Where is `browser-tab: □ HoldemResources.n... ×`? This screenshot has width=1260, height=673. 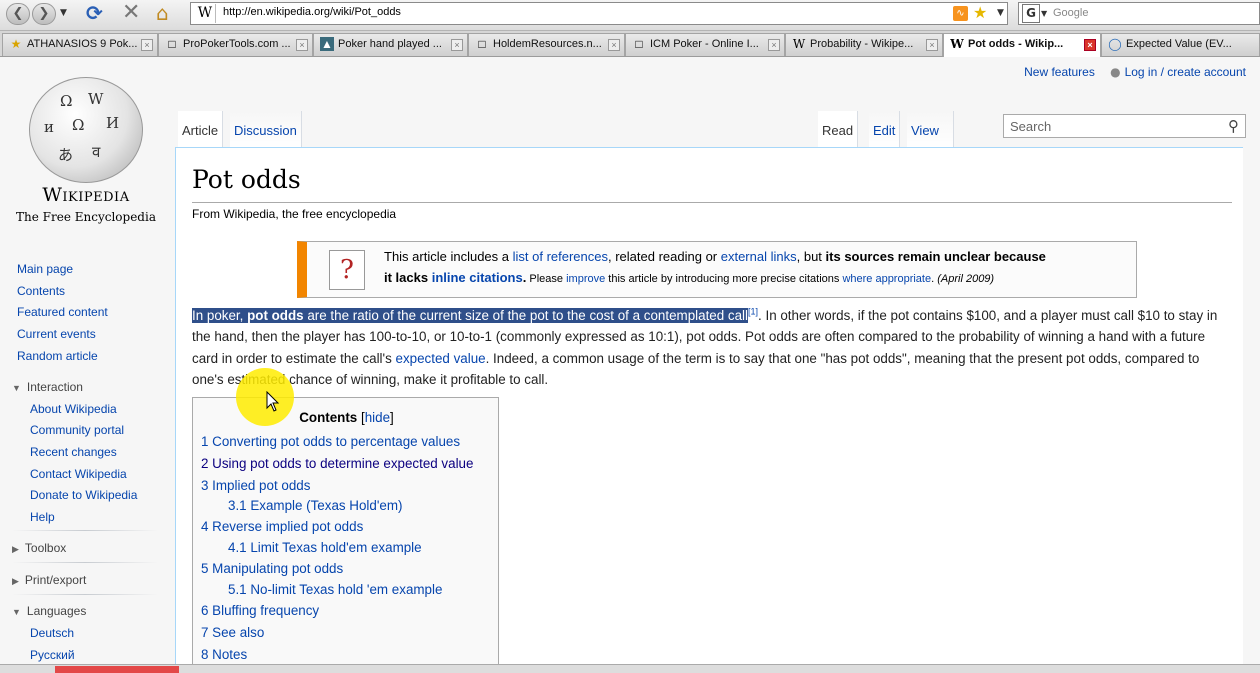
browser-tab: □ HoldemResources.n... × is located at coordinates (546, 44).